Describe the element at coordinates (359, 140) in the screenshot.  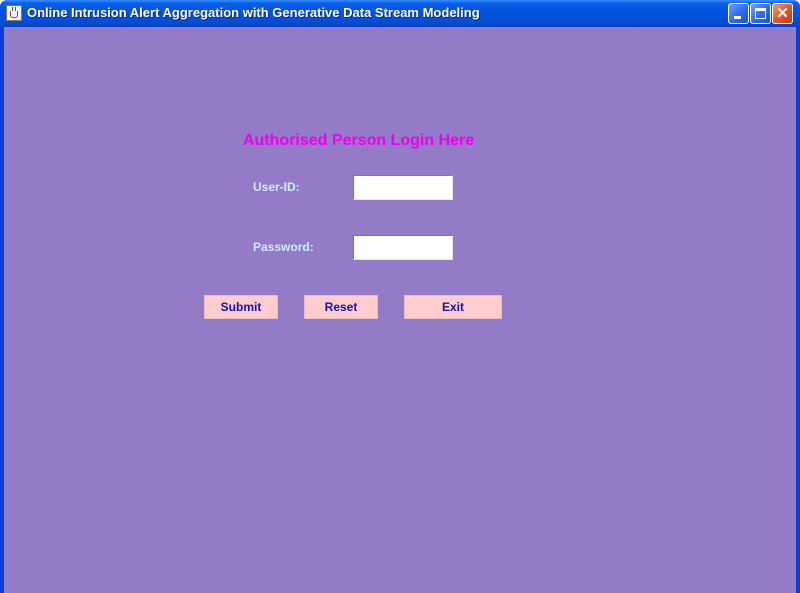
I see `page-title: Authorised Person Login Here` at that location.